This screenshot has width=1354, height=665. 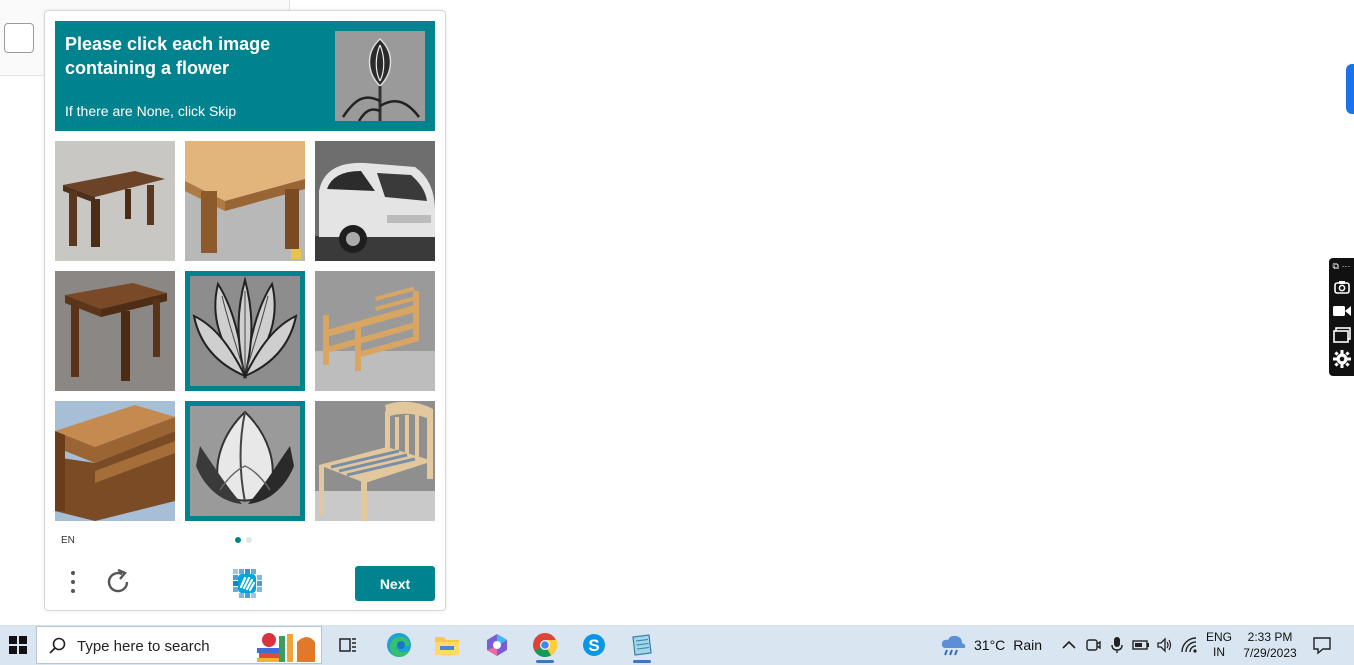 I want to click on side-panel-tab, so click(x=1350, y=89).